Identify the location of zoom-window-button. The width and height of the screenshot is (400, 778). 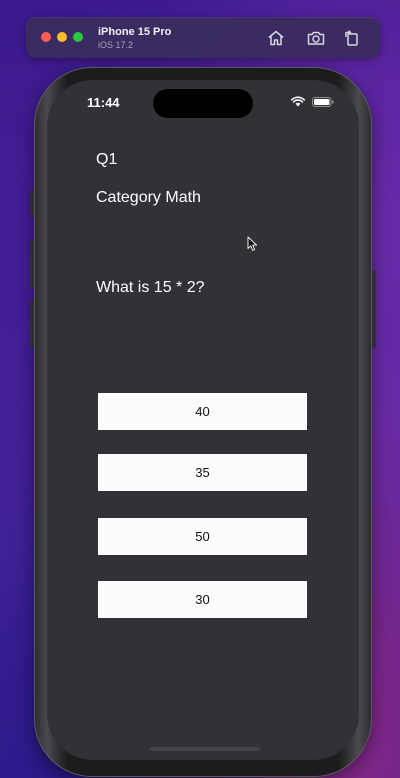
(78, 37).